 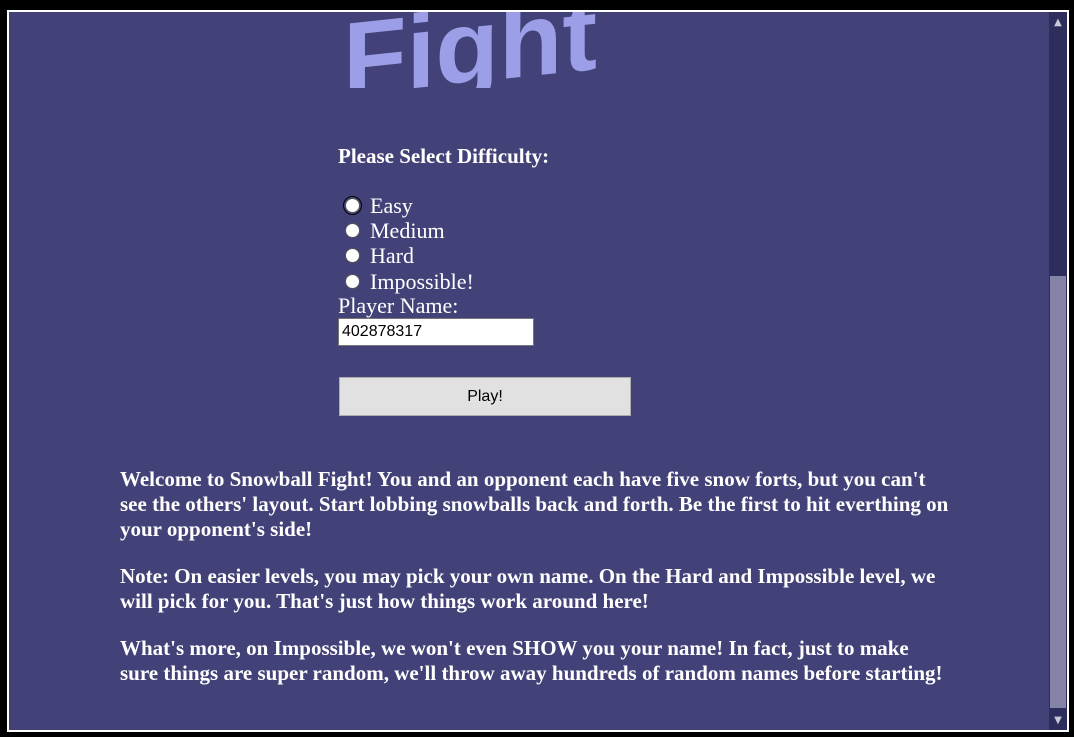 What do you see at coordinates (398, 305) in the screenshot?
I see `player-name-label: Player Name:` at bounding box center [398, 305].